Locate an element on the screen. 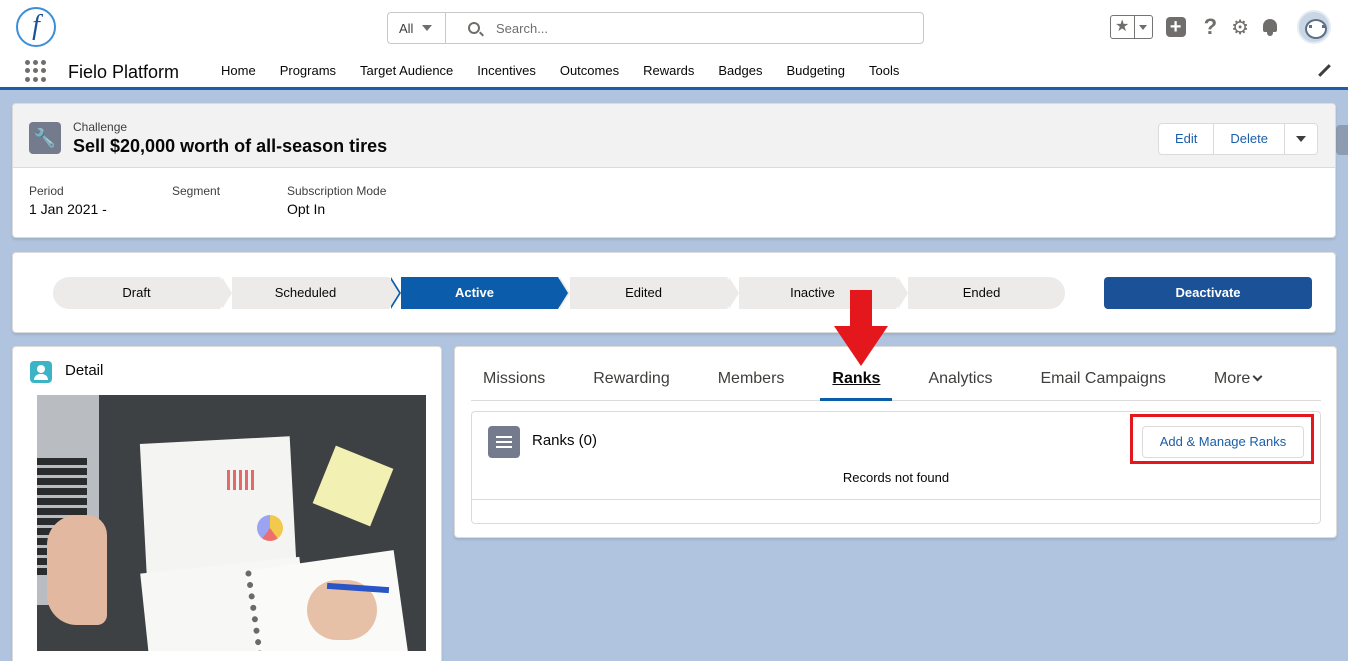 The width and height of the screenshot is (1351, 661). wrench-icon: 🔧 is located at coordinates (45, 138).